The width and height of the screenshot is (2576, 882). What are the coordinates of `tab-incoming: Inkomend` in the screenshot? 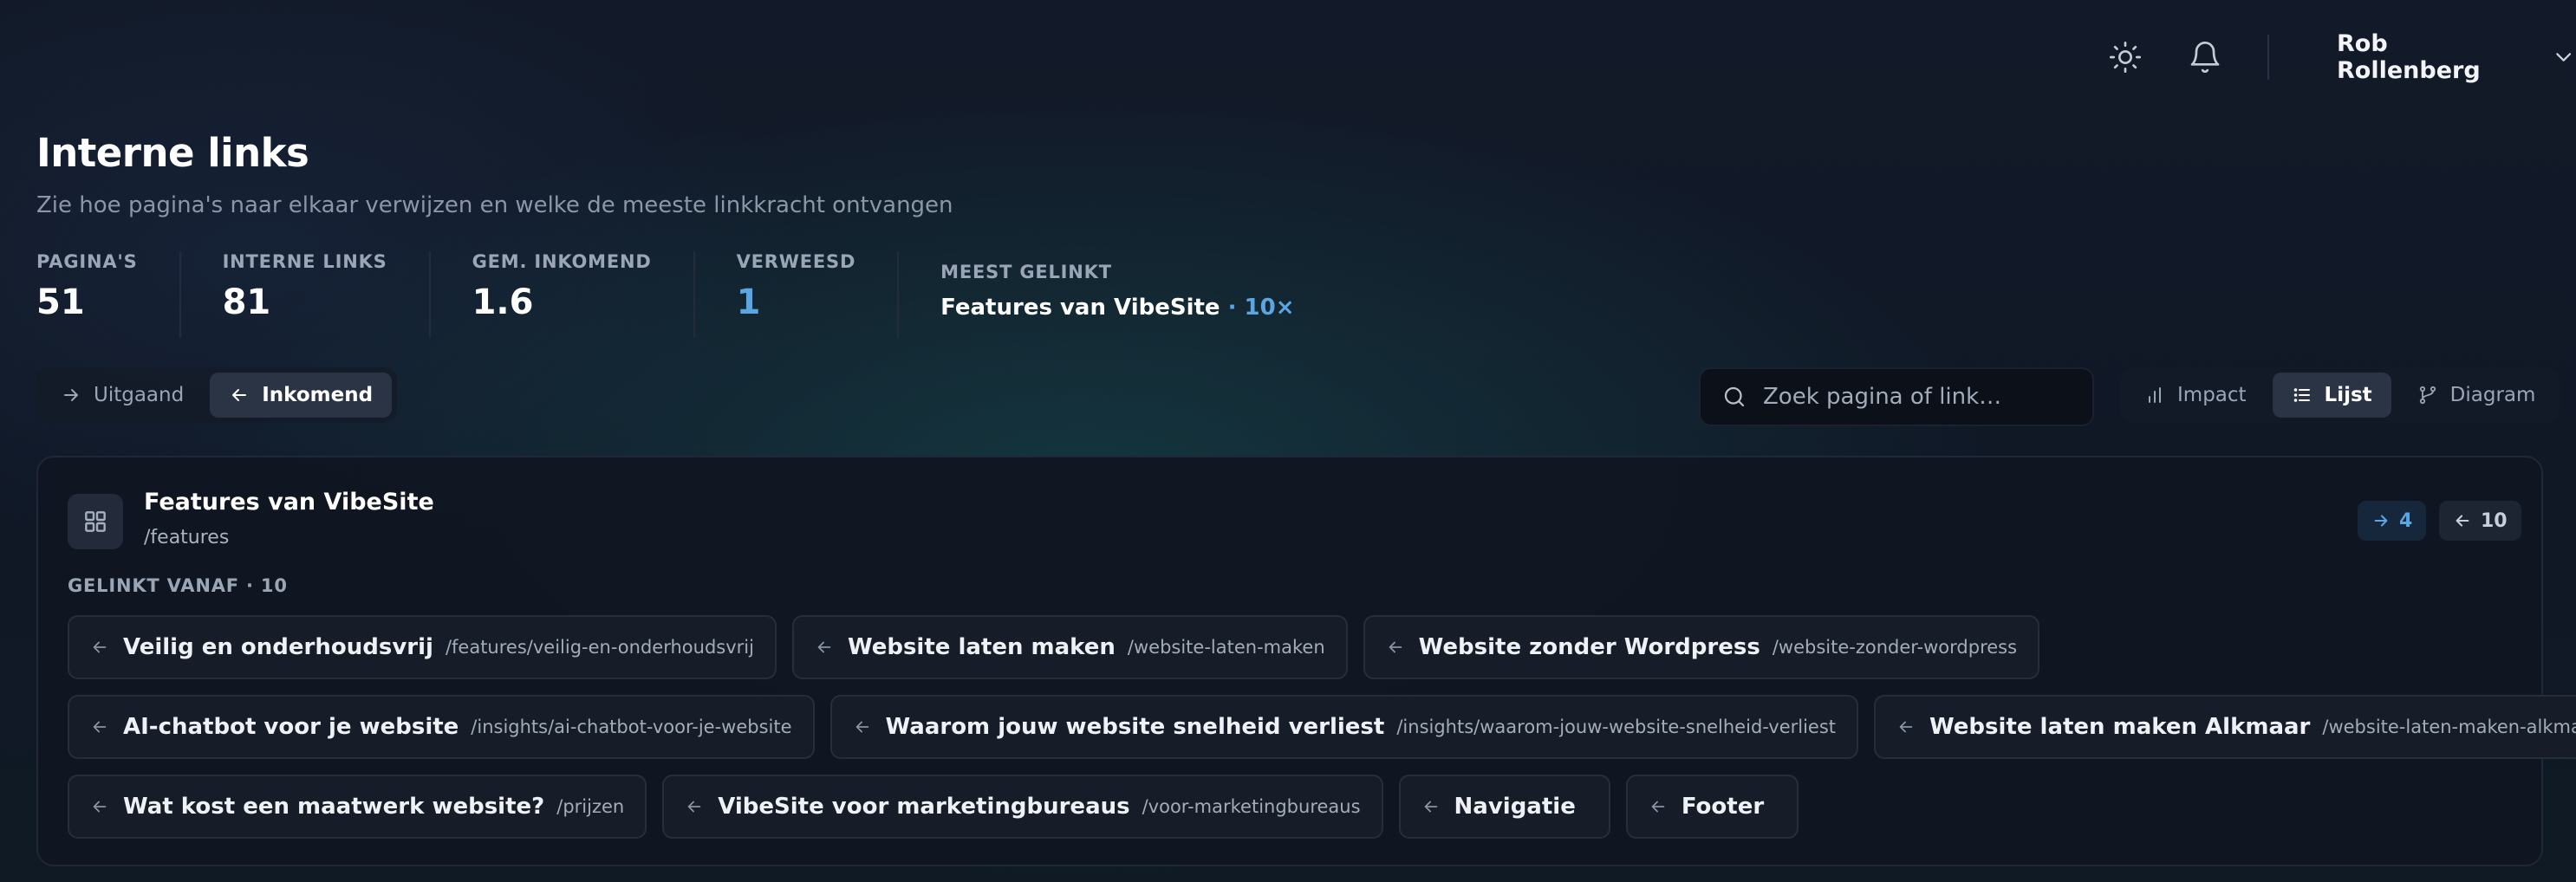 It's located at (301, 395).